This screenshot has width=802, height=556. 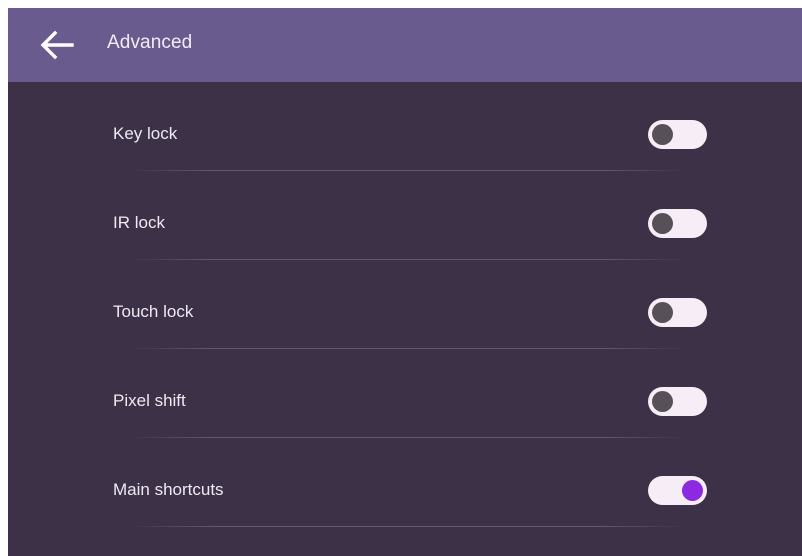 What do you see at coordinates (677, 312) in the screenshot?
I see `touch-lock-toggle` at bounding box center [677, 312].